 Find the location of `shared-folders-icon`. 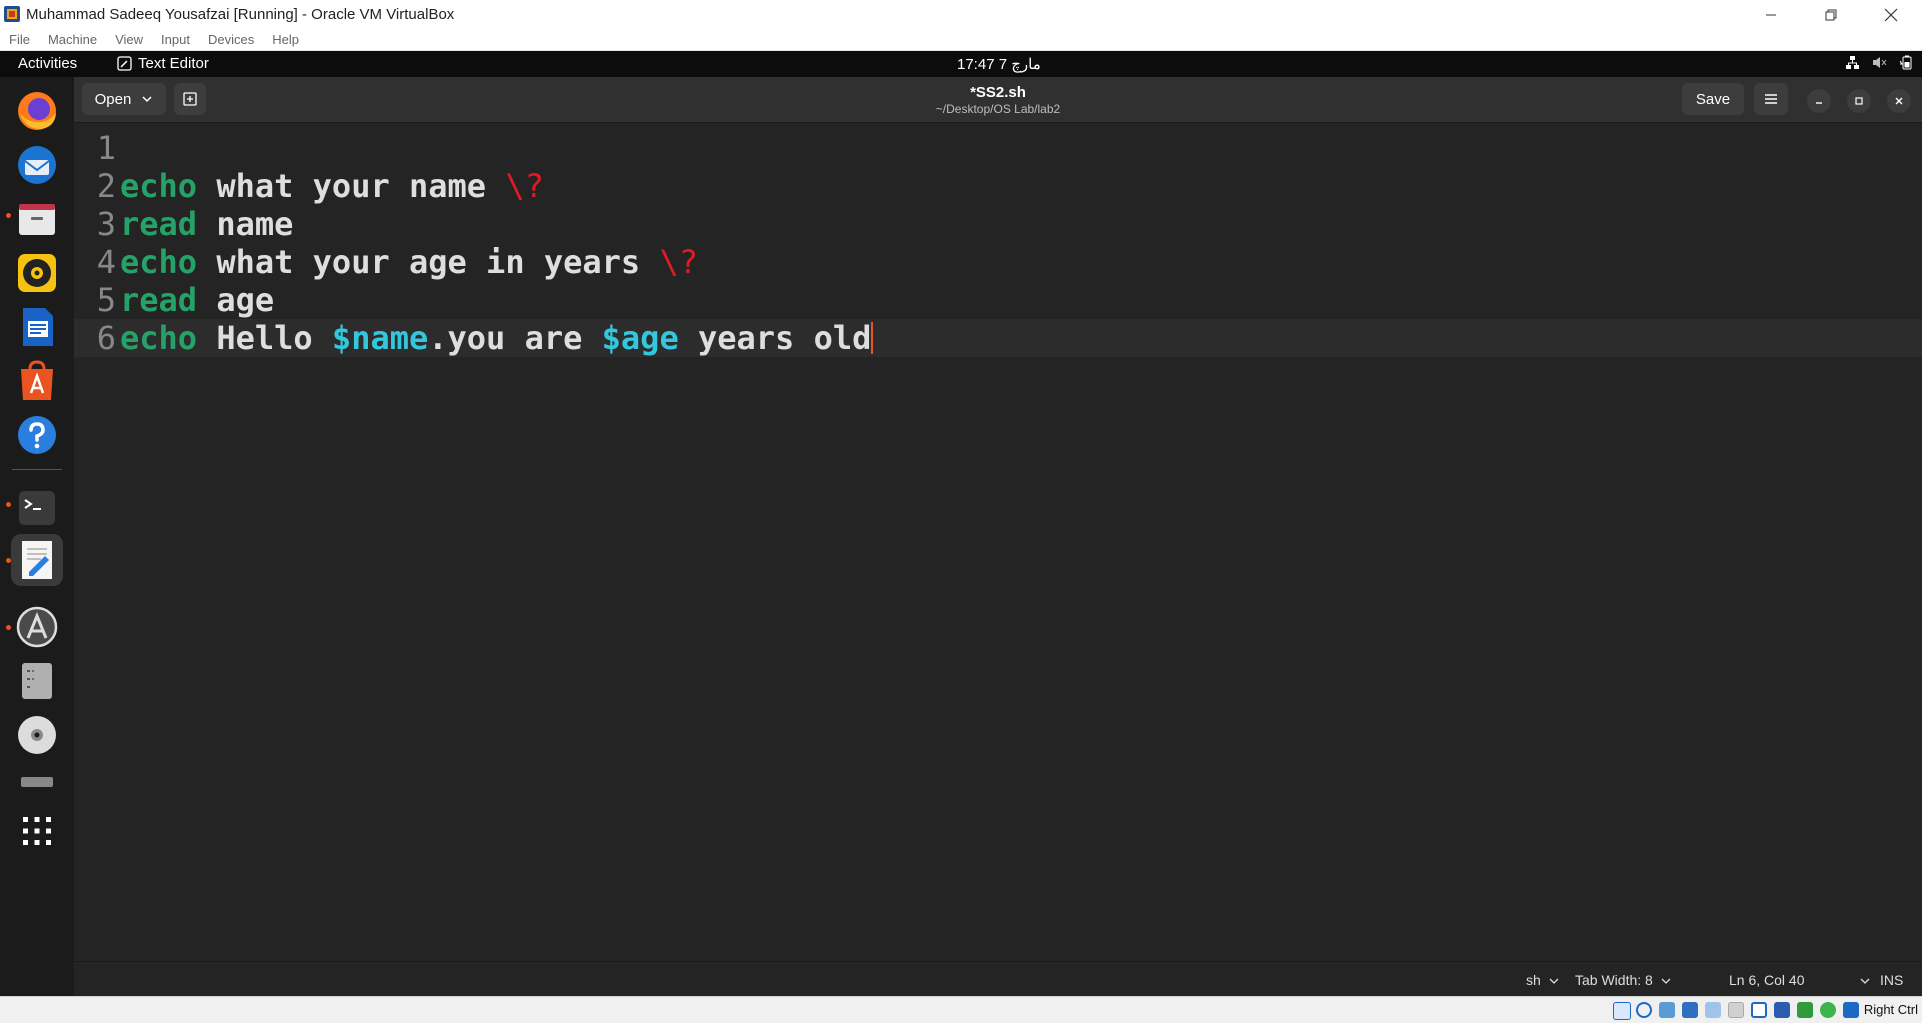

shared-folders-icon is located at coordinates (1736, 1010).